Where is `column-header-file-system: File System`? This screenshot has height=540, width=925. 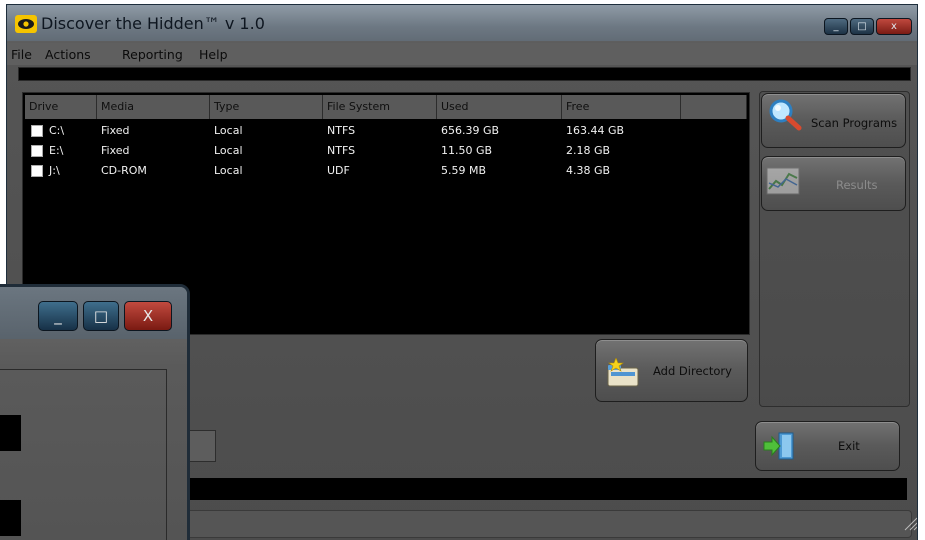 column-header-file-system: File System is located at coordinates (380, 107).